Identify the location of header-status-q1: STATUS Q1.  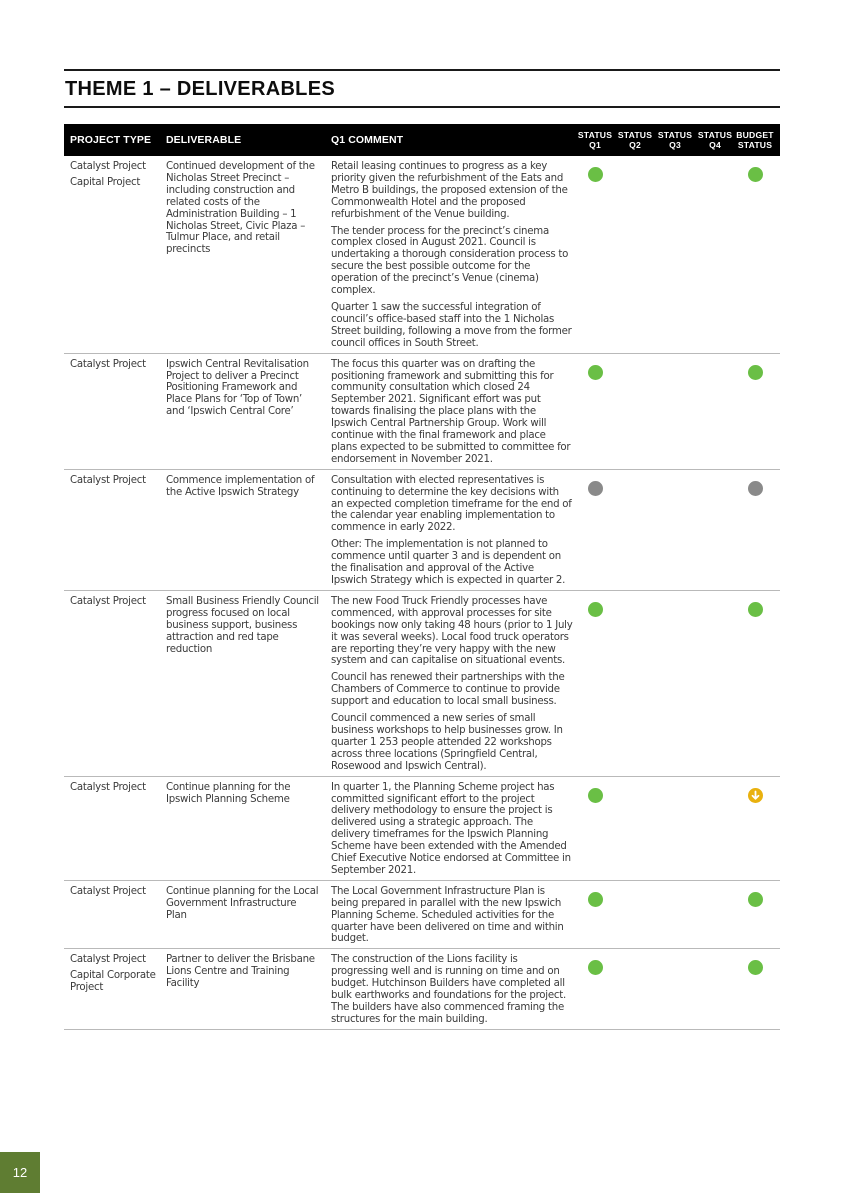
(595, 140).